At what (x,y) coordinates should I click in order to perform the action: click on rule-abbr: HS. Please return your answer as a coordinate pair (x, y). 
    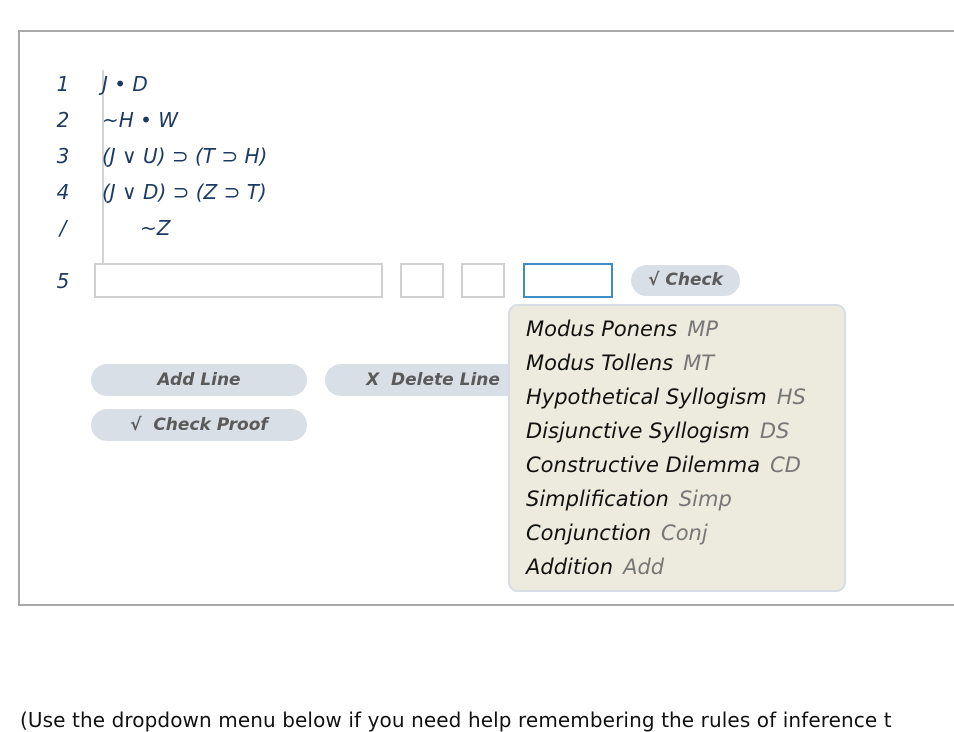
    Looking at the image, I should click on (791, 397).